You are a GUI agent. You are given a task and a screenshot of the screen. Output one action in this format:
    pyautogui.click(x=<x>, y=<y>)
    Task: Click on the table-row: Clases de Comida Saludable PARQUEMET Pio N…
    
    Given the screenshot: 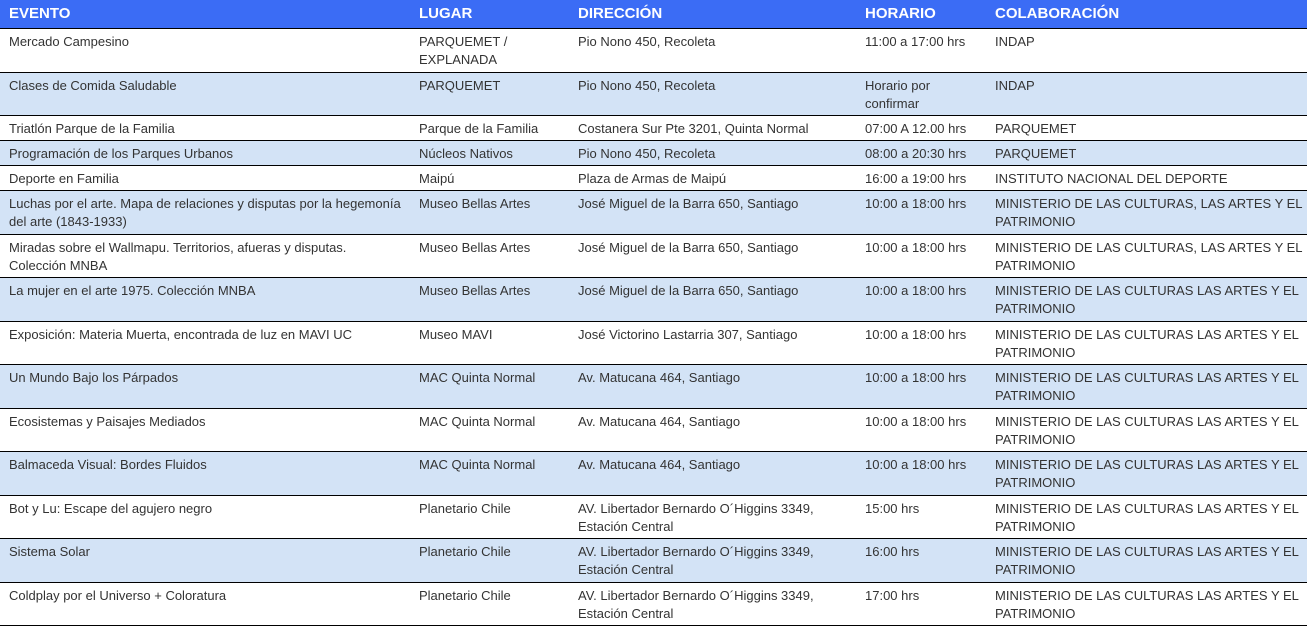 What is the action you would take?
    pyautogui.click(x=653, y=94)
    